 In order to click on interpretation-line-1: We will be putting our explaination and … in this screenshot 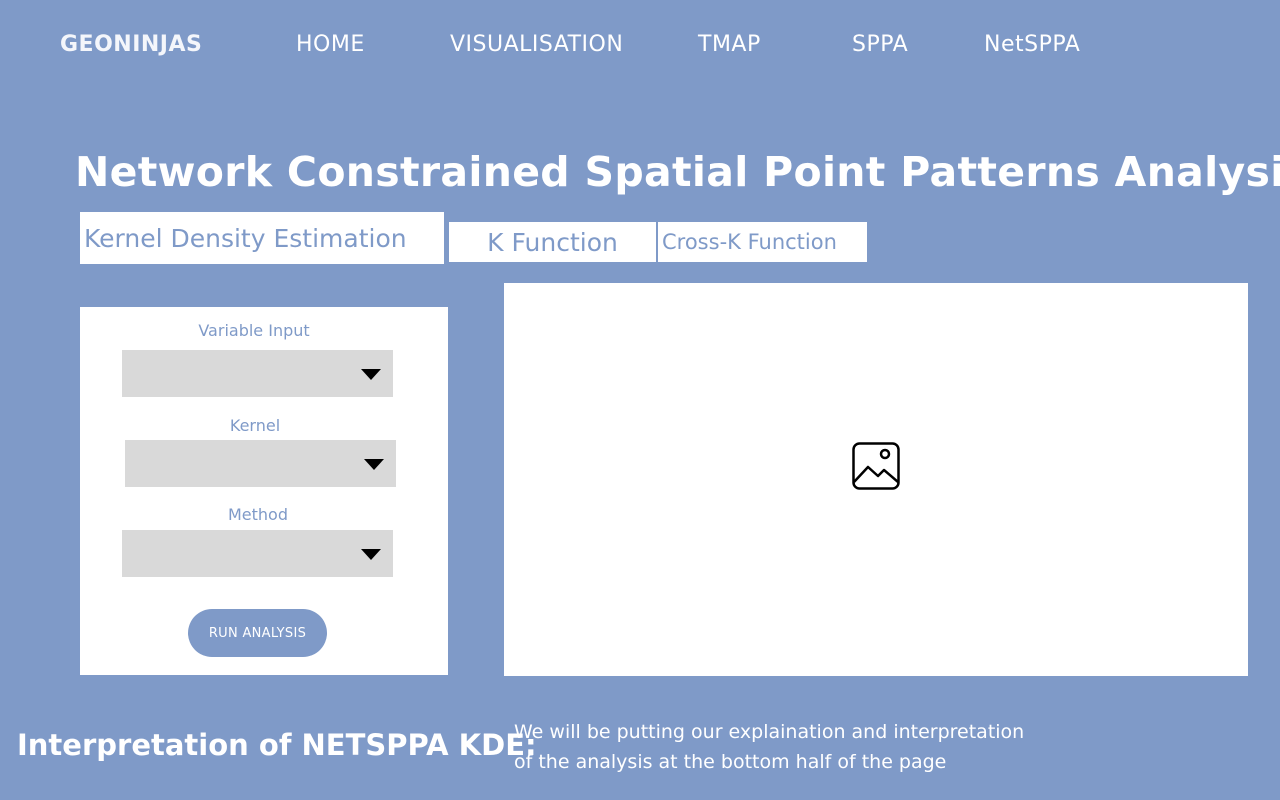, I will do `click(769, 732)`.